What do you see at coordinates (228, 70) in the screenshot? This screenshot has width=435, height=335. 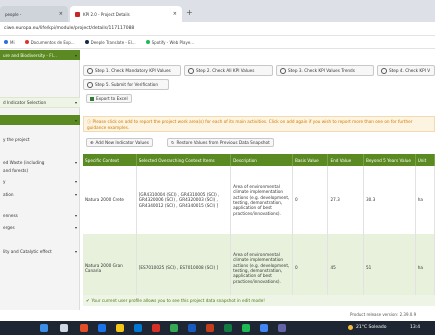 I see `step-2-button: Step 2. Check All KPI Values` at bounding box center [228, 70].